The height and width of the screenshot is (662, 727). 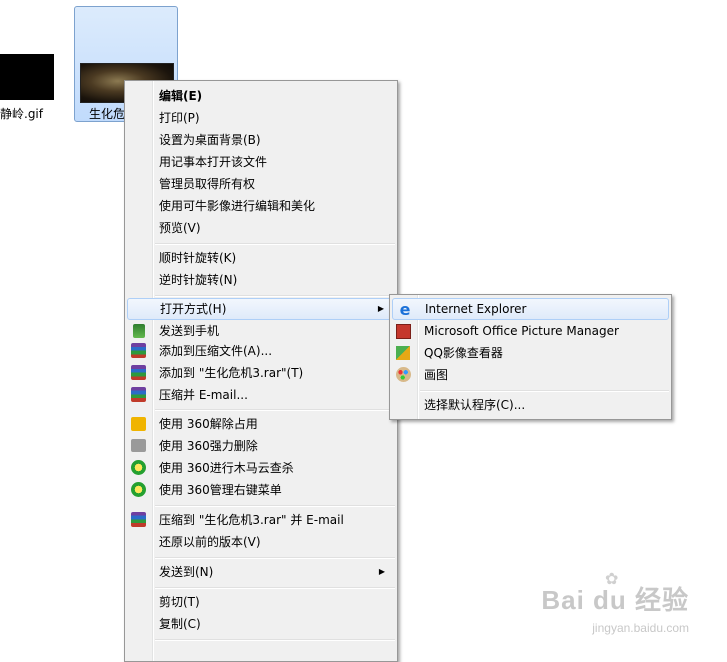 I want to click on menu-item-label: 使用 360管理右键菜单, so click(x=220, y=490).